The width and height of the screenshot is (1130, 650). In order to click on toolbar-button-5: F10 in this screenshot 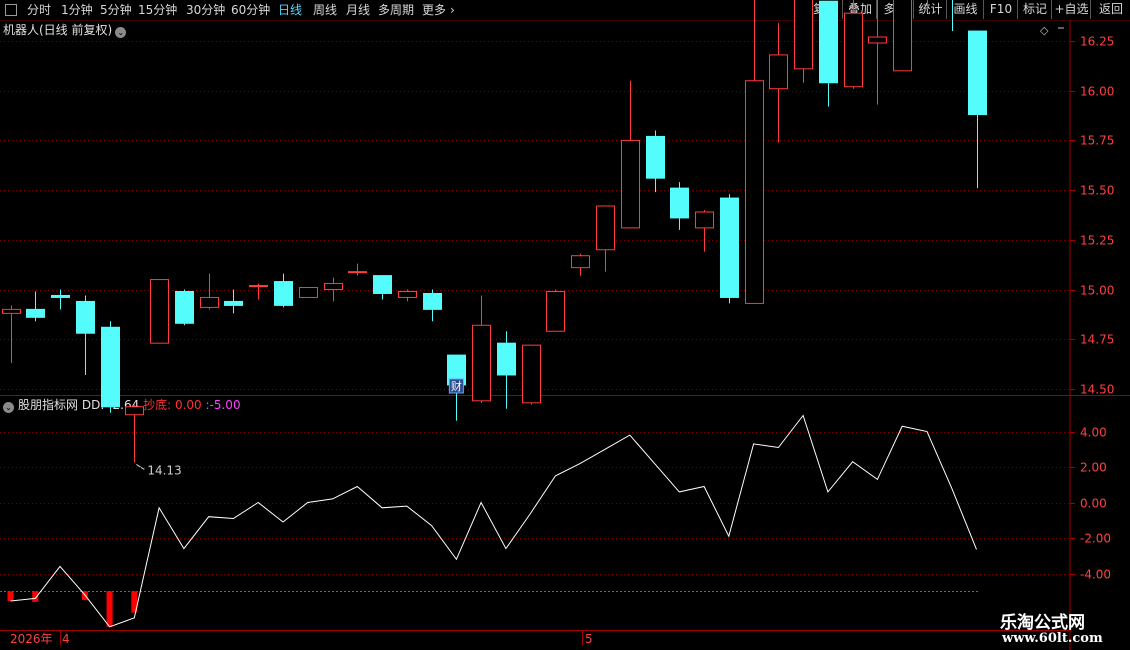, I will do `click(1000, 9)`.